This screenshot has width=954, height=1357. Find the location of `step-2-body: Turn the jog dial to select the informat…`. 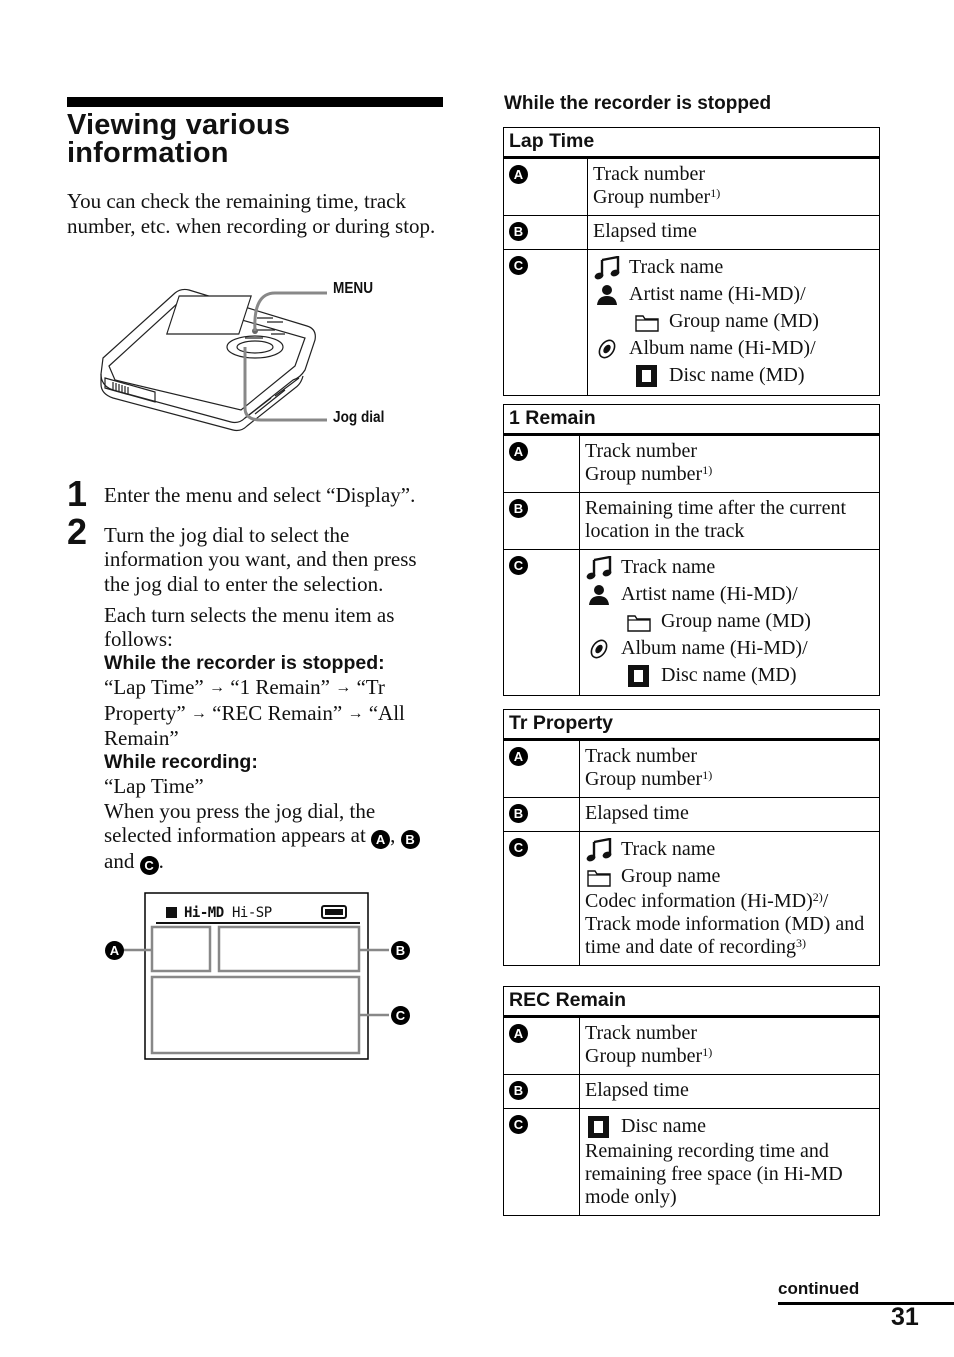

step-2-body: Turn the jog dial to select the informat… is located at coordinates (274, 699).